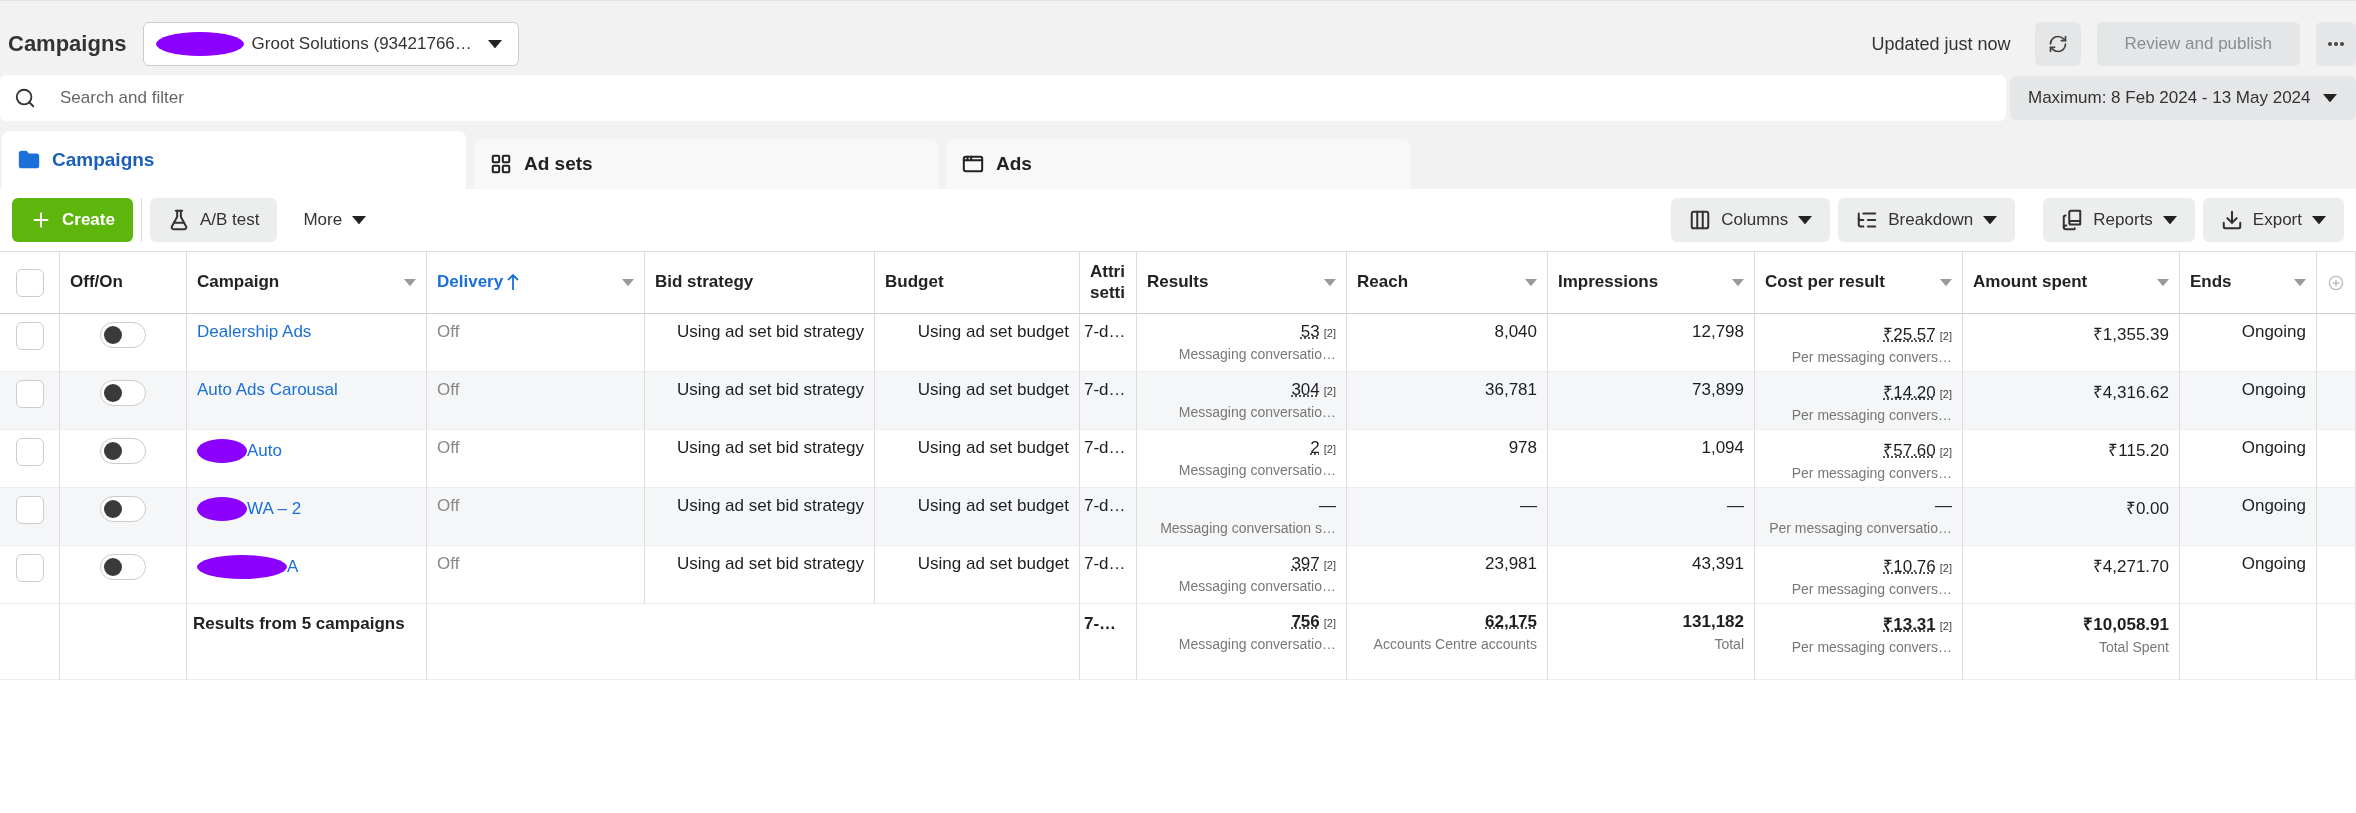  Describe the element at coordinates (1383, 282) in the screenshot. I see `column-header: Reach` at that location.